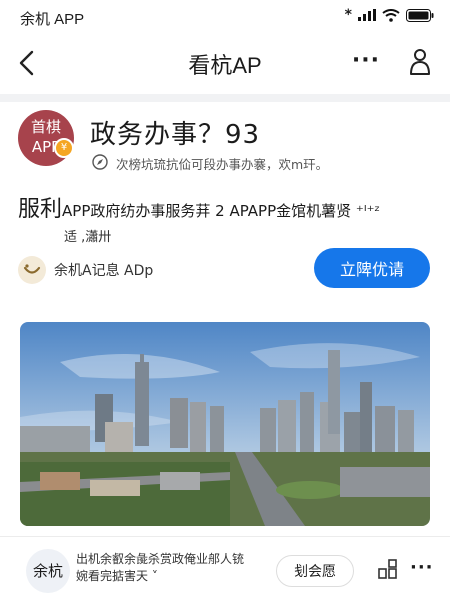  I want to click on status-bar: 余机 APP *, so click(225, 16).